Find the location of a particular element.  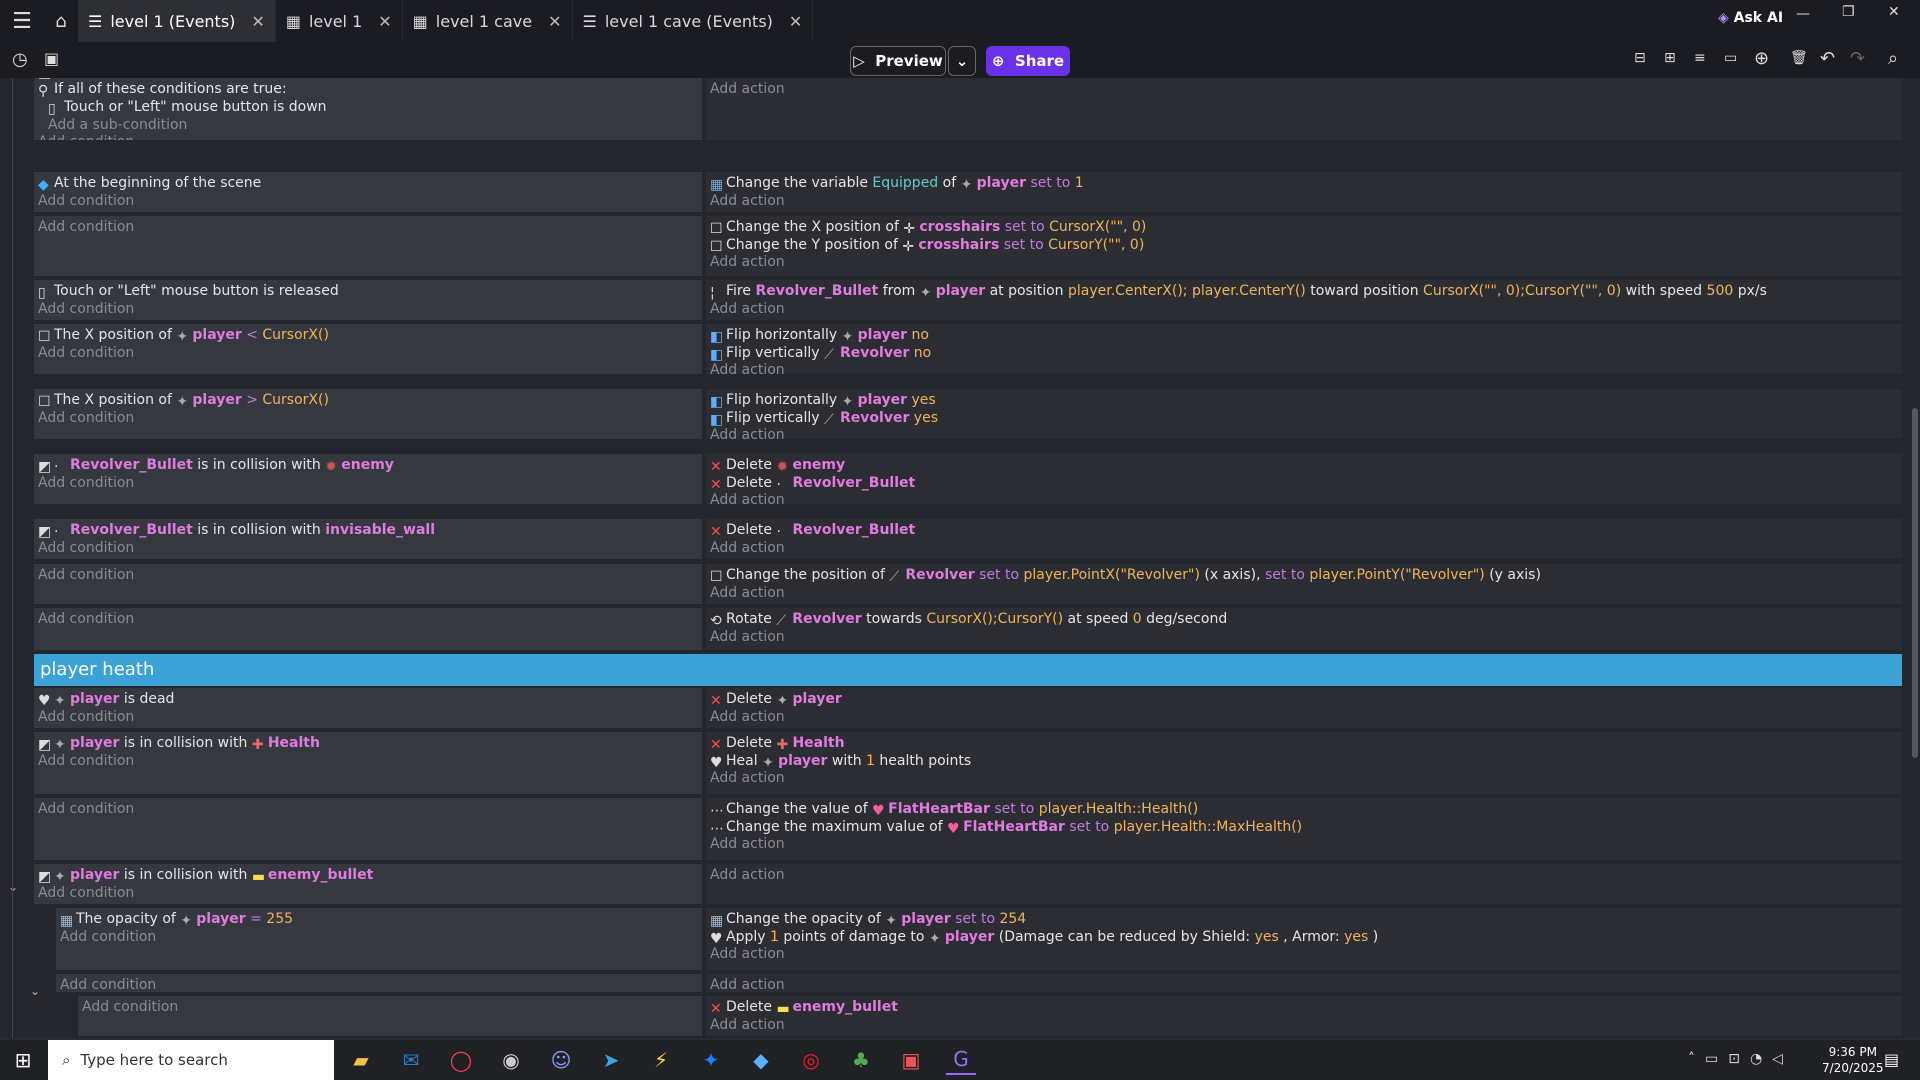

outlook-icon: ✉ is located at coordinates (411, 1060).